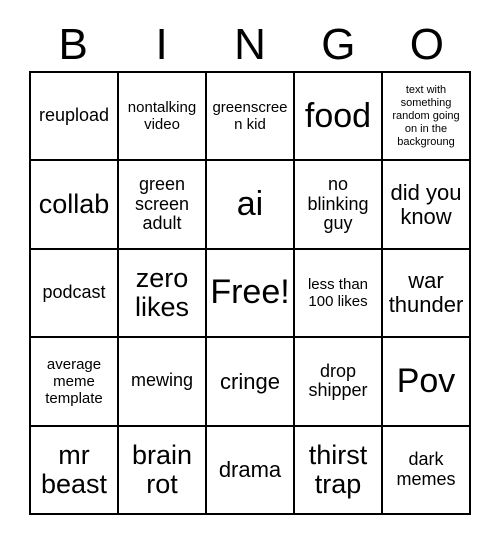 The width and height of the screenshot is (500, 544). I want to click on bingo-cell-b2: collab, so click(75, 205).